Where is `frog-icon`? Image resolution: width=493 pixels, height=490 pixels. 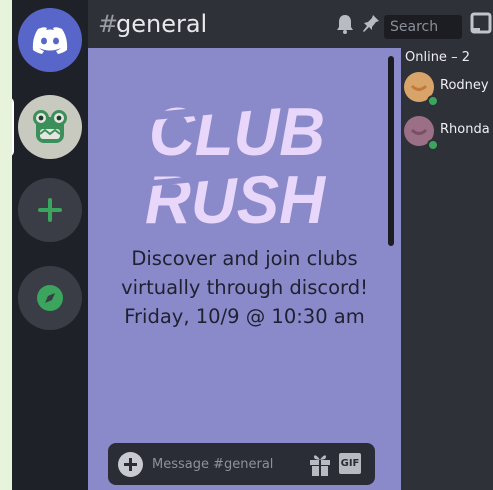 frog-icon is located at coordinates (50, 126).